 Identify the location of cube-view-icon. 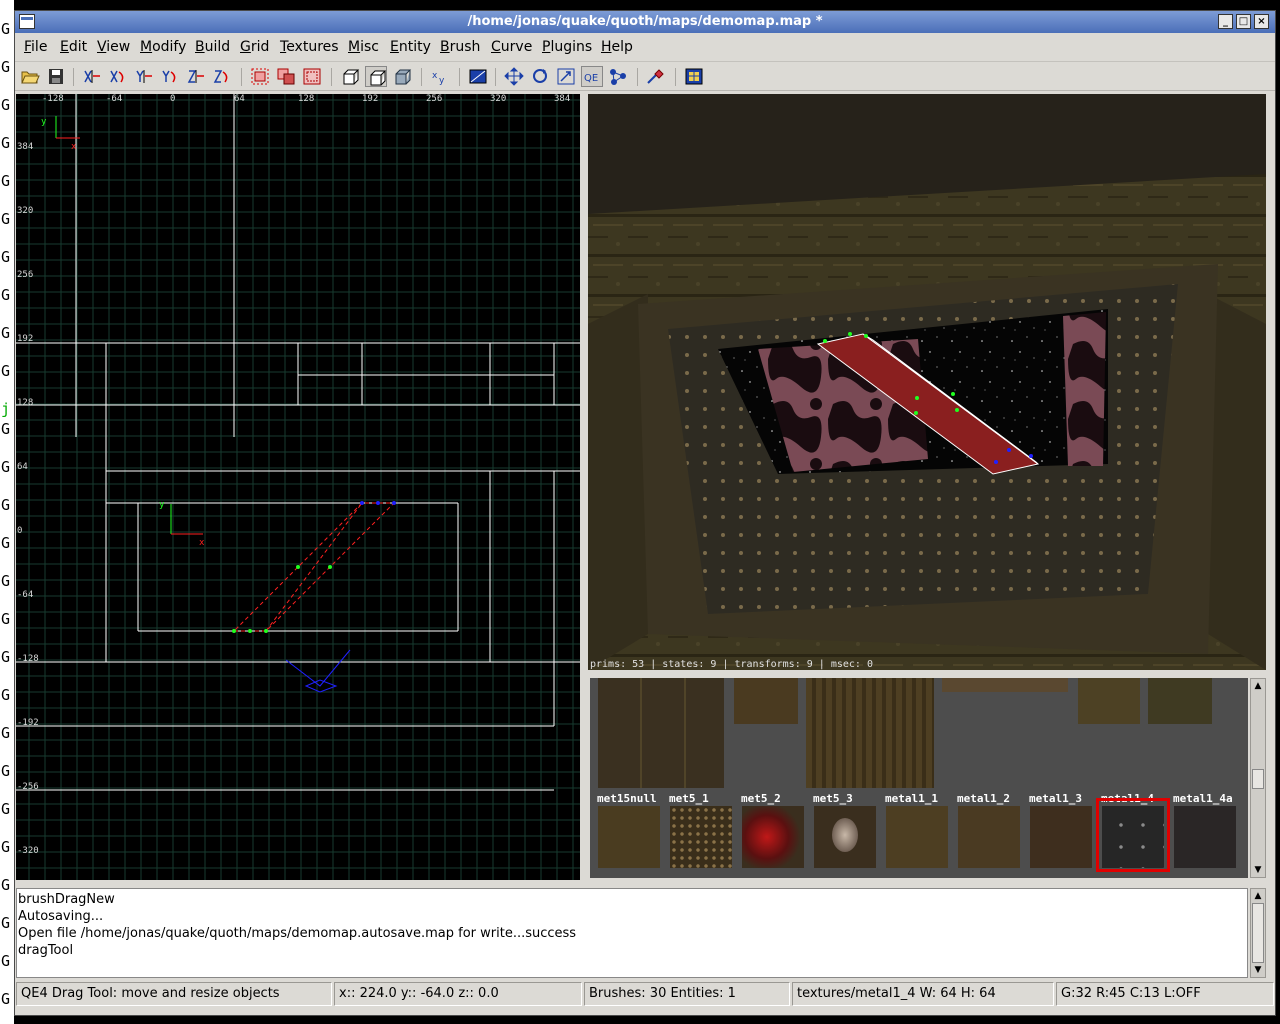
(350, 76).